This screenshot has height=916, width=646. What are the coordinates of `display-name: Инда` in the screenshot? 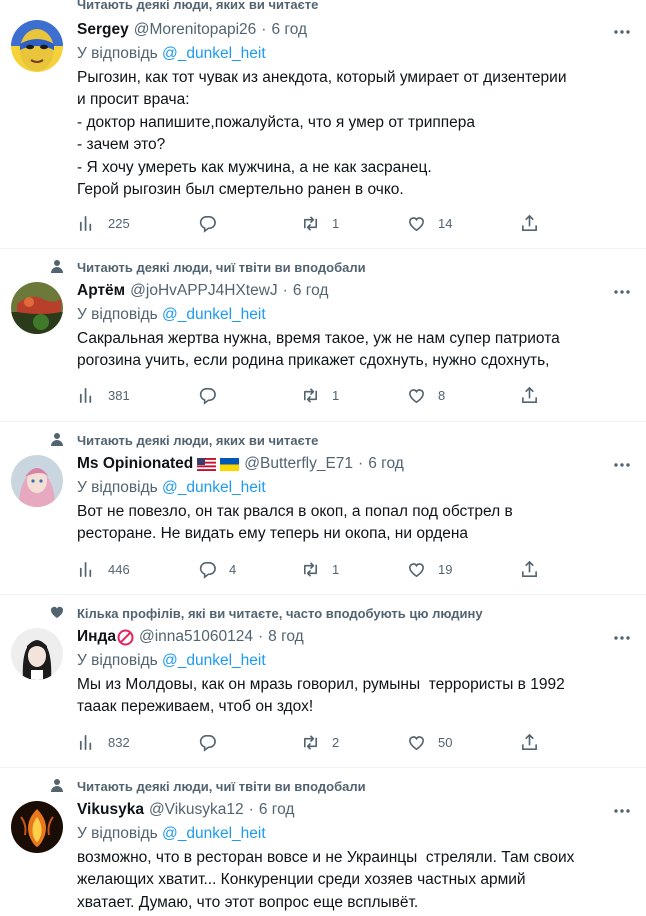 It's located at (96, 637).